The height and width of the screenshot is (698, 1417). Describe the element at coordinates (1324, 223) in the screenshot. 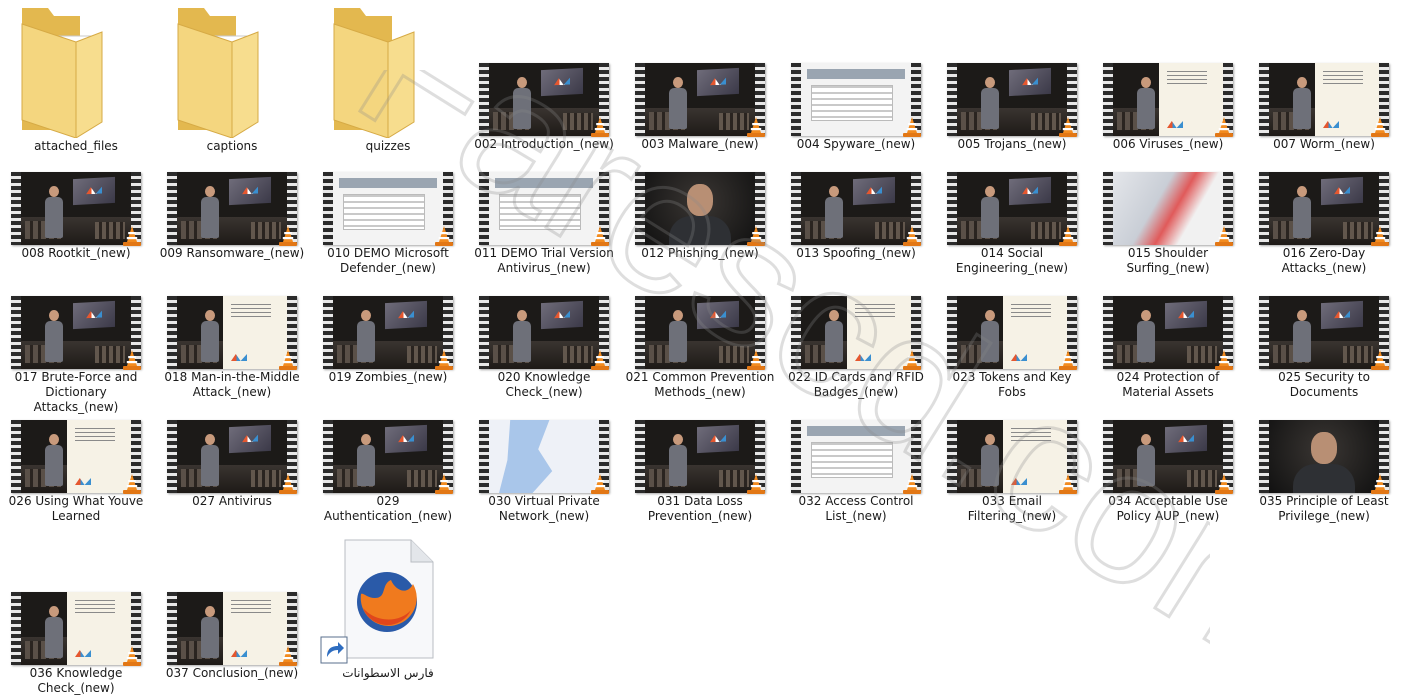

I see `video-file-item: 016 Zero-Day Attacks_(new)` at that location.